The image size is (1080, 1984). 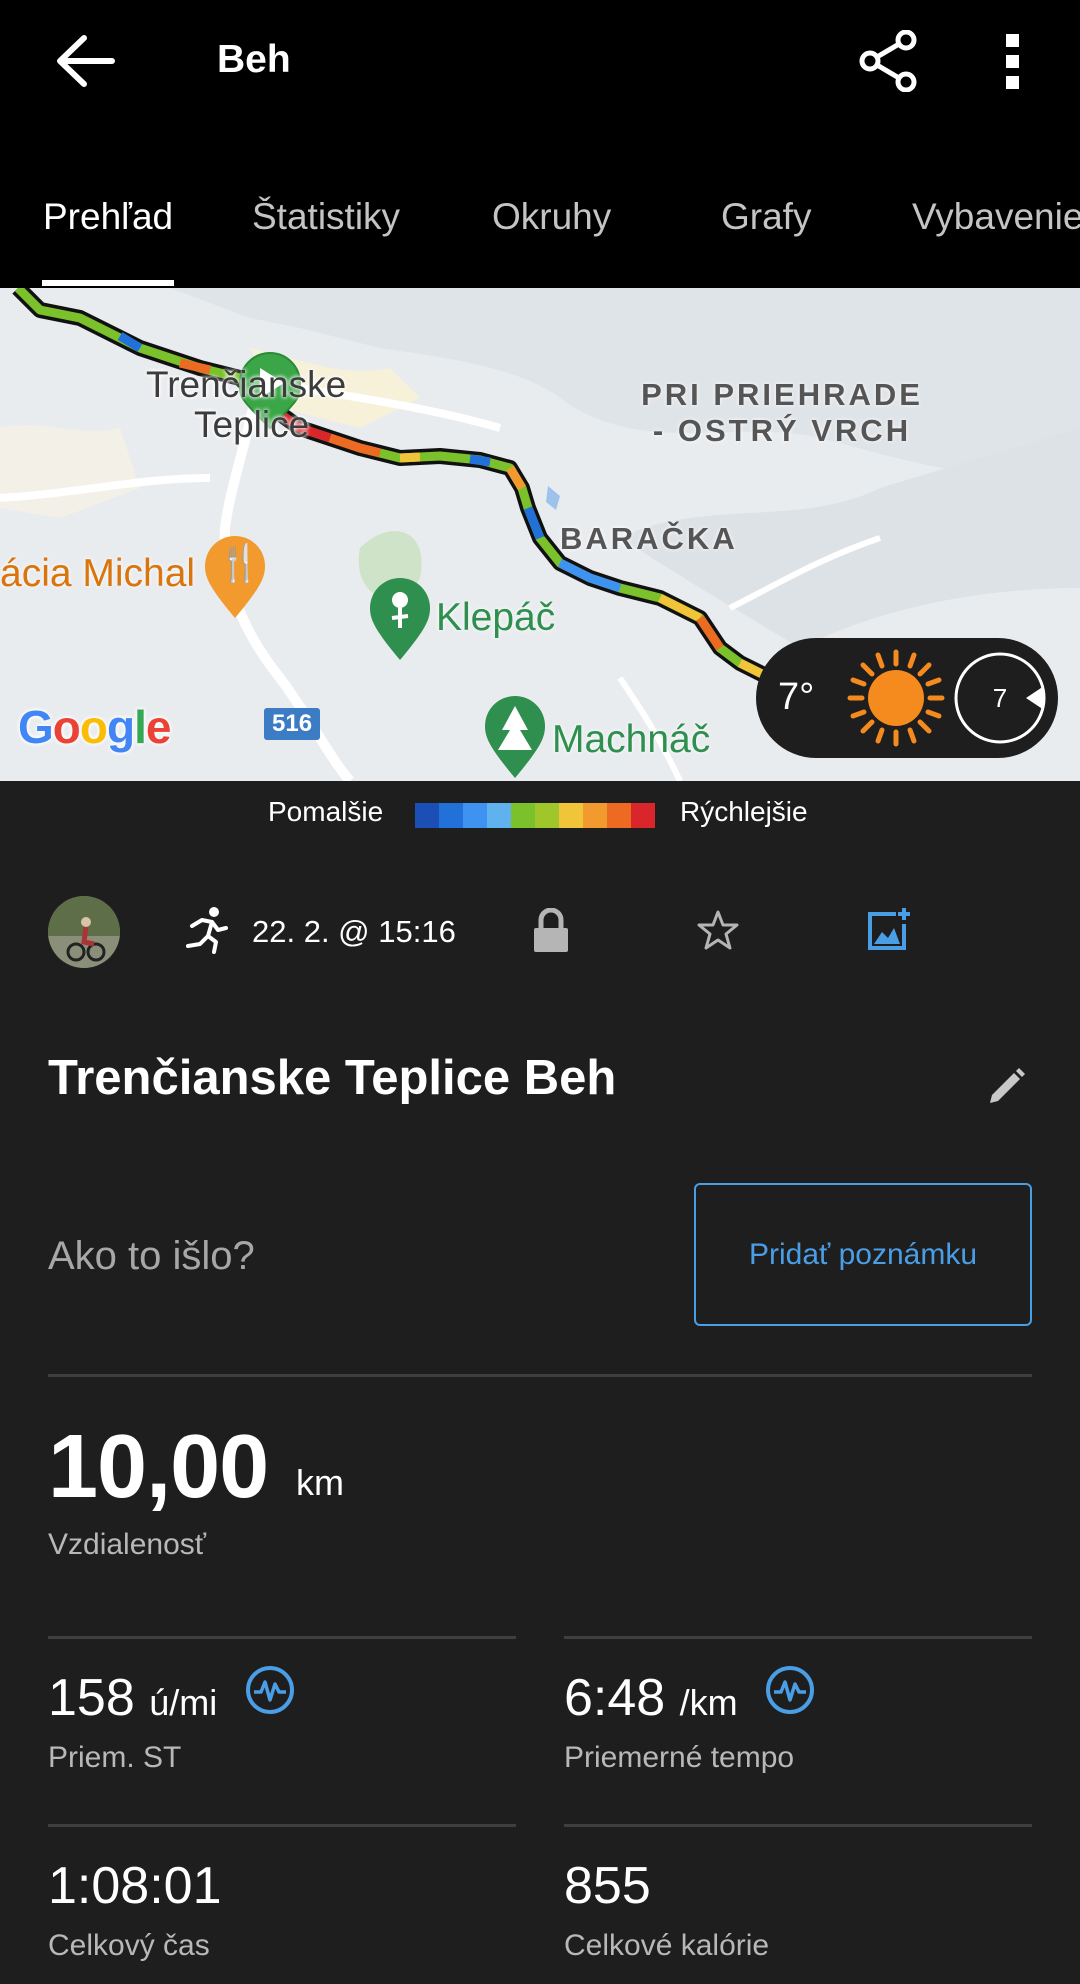 What do you see at coordinates (1007, 1086) in the screenshot?
I see `edit-icon` at bounding box center [1007, 1086].